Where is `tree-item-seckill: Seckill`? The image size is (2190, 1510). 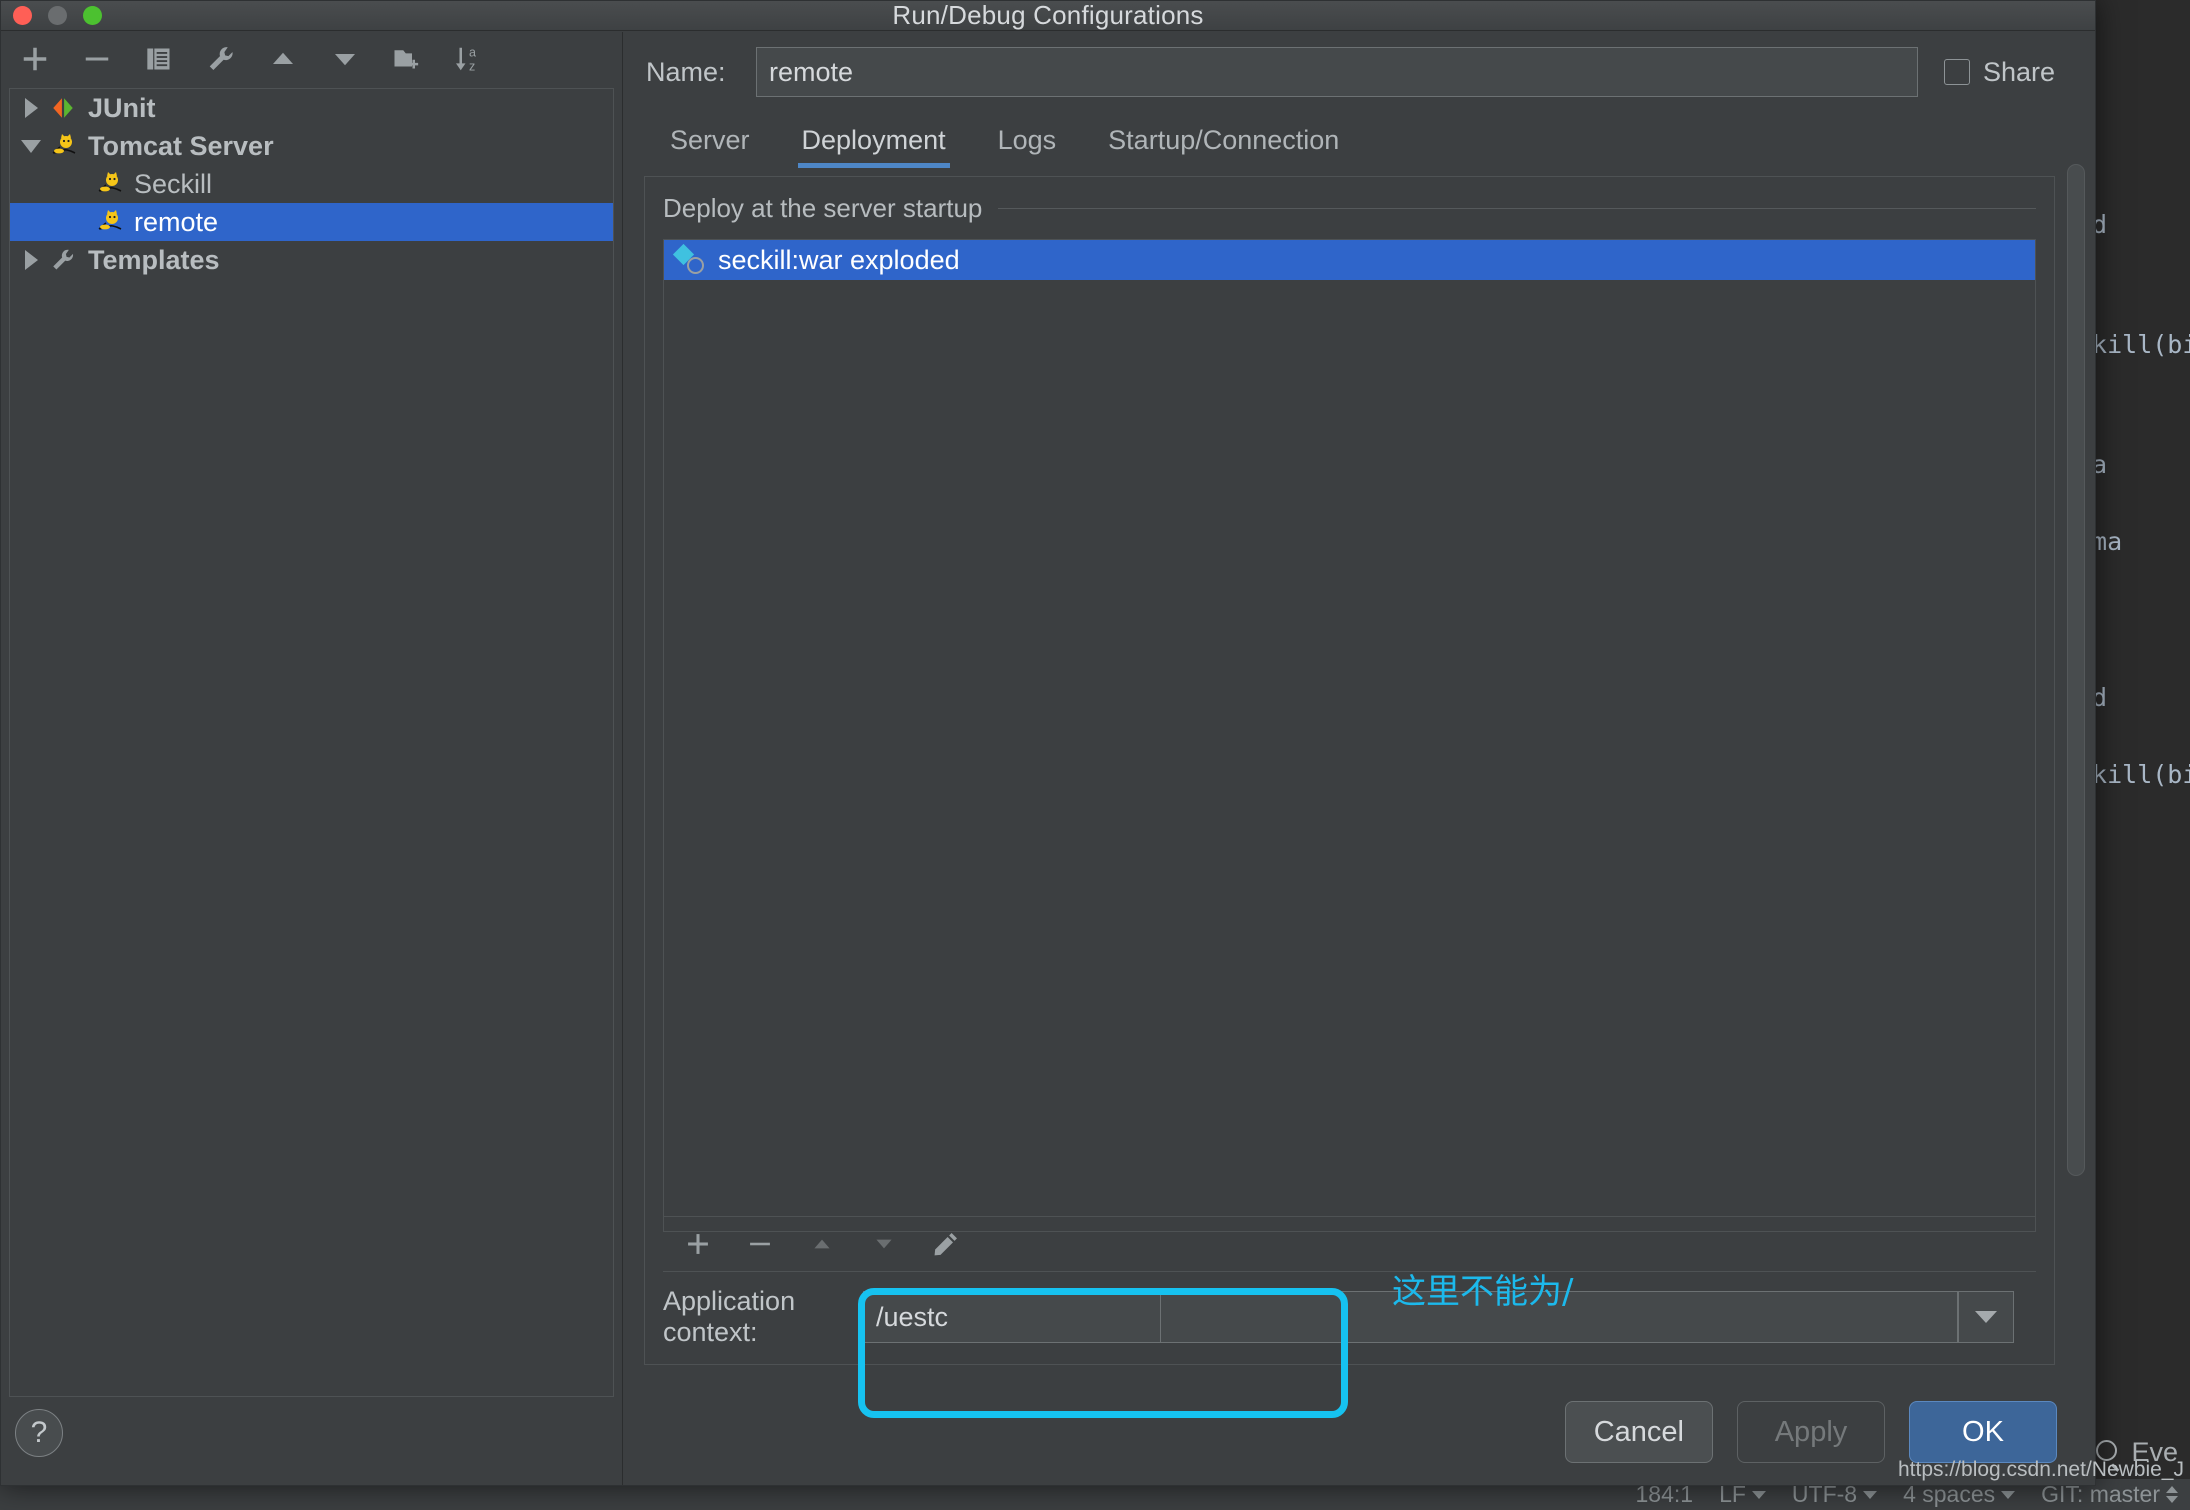
tree-item-seckill: Seckill is located at coordinates (311, 184).